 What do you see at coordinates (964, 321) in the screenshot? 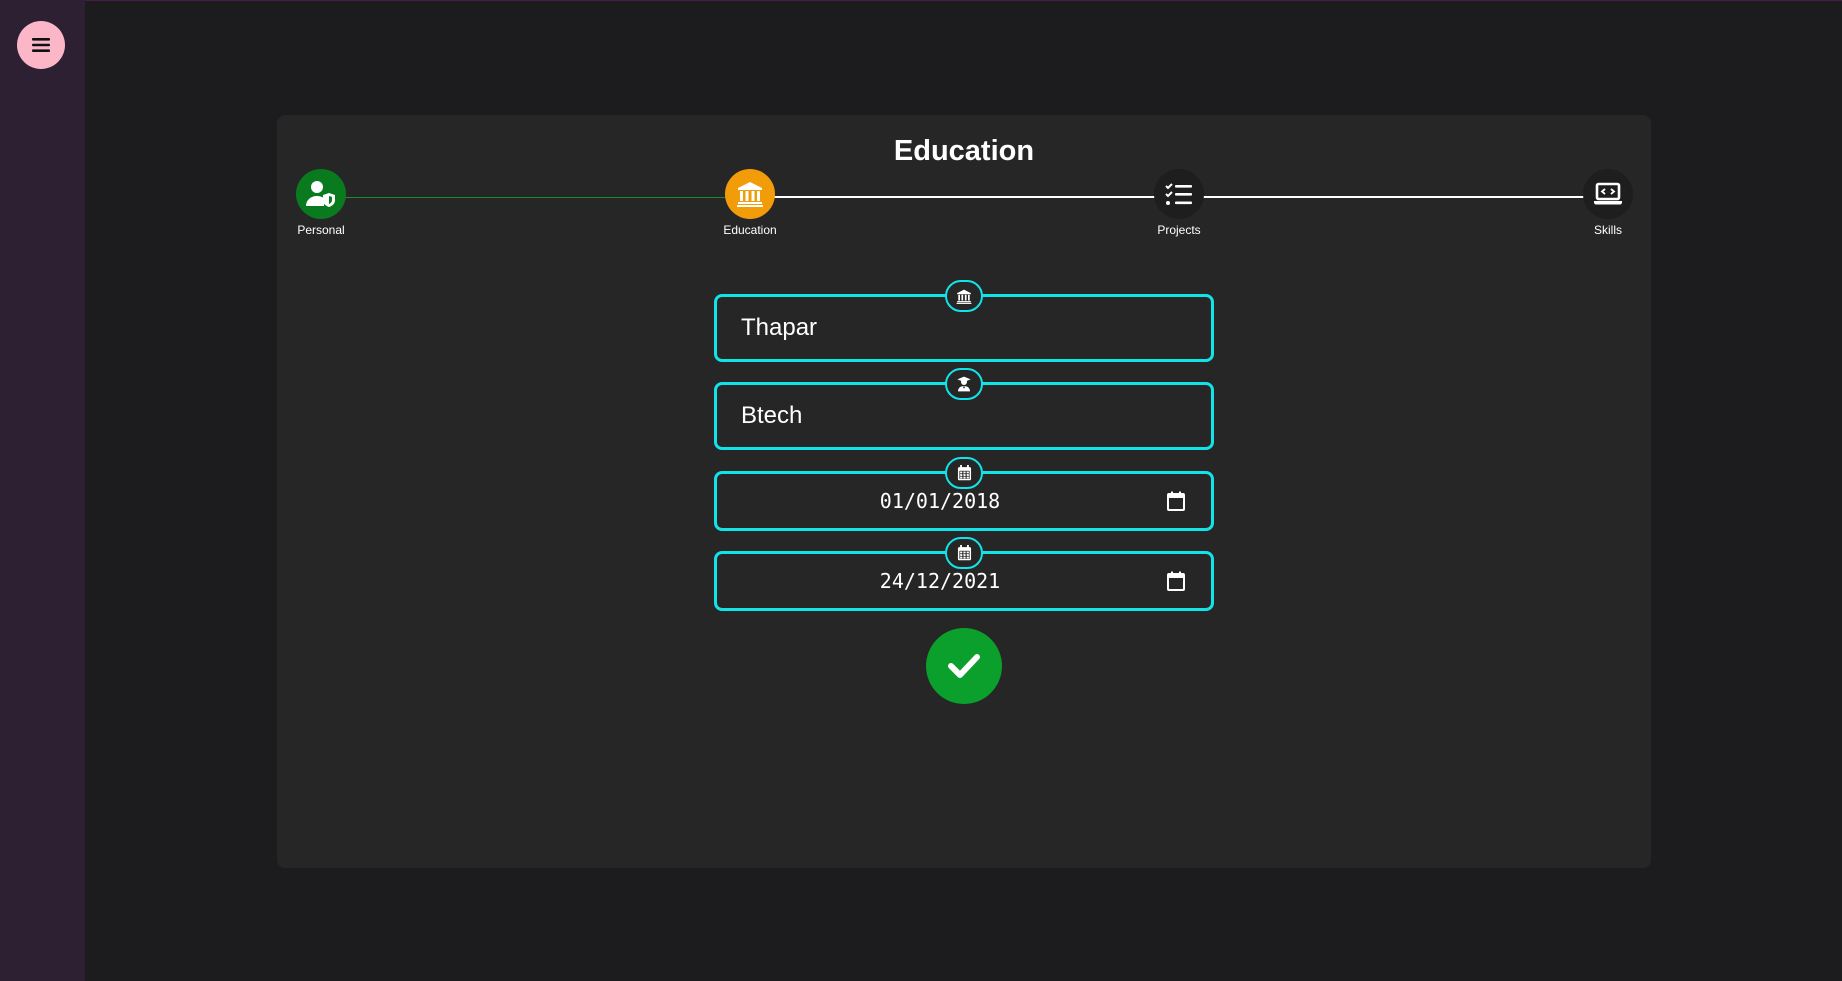
I see `institution-field` at bounding box center [964, 321].